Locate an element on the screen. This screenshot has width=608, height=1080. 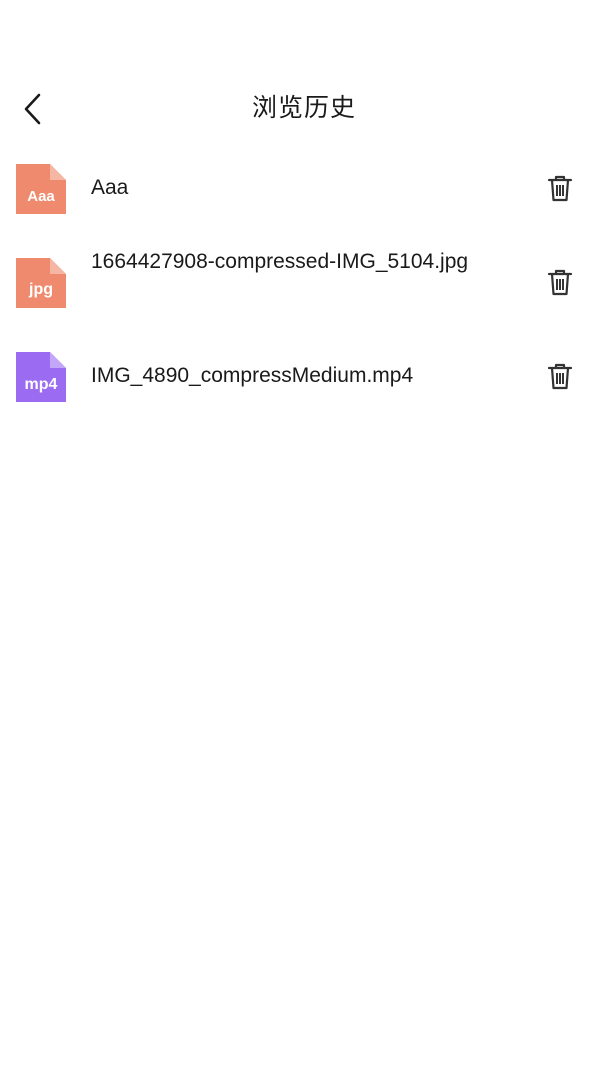
file-list-item: Aaa Aaa is located at coordinates (304, 207).